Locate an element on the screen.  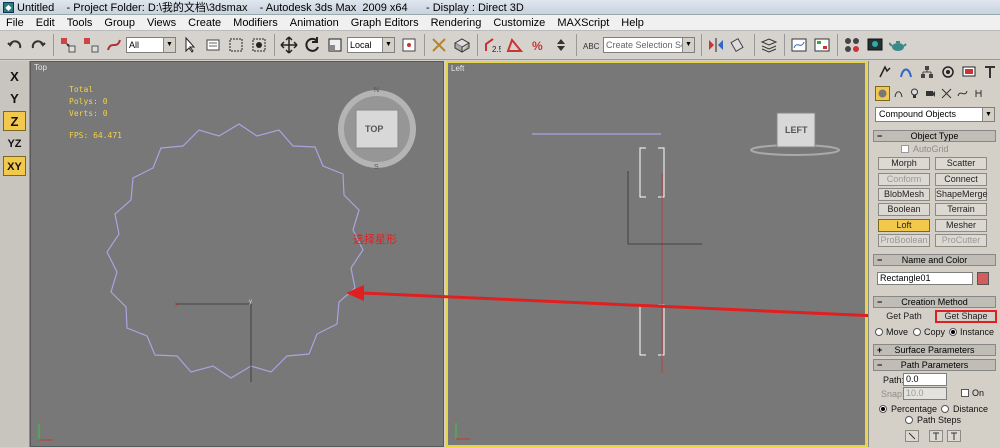
next-shape-button is located at coordinates (954, 436).